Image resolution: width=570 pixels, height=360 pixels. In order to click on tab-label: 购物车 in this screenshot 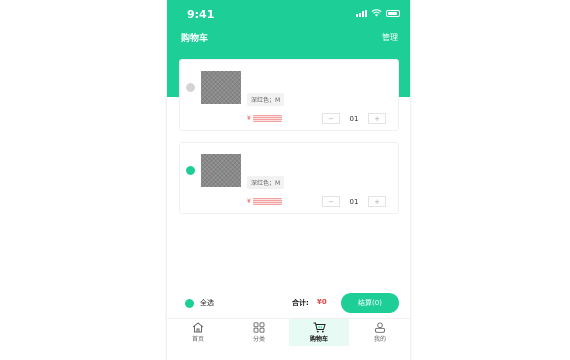, I will do `click(318, 339)`.